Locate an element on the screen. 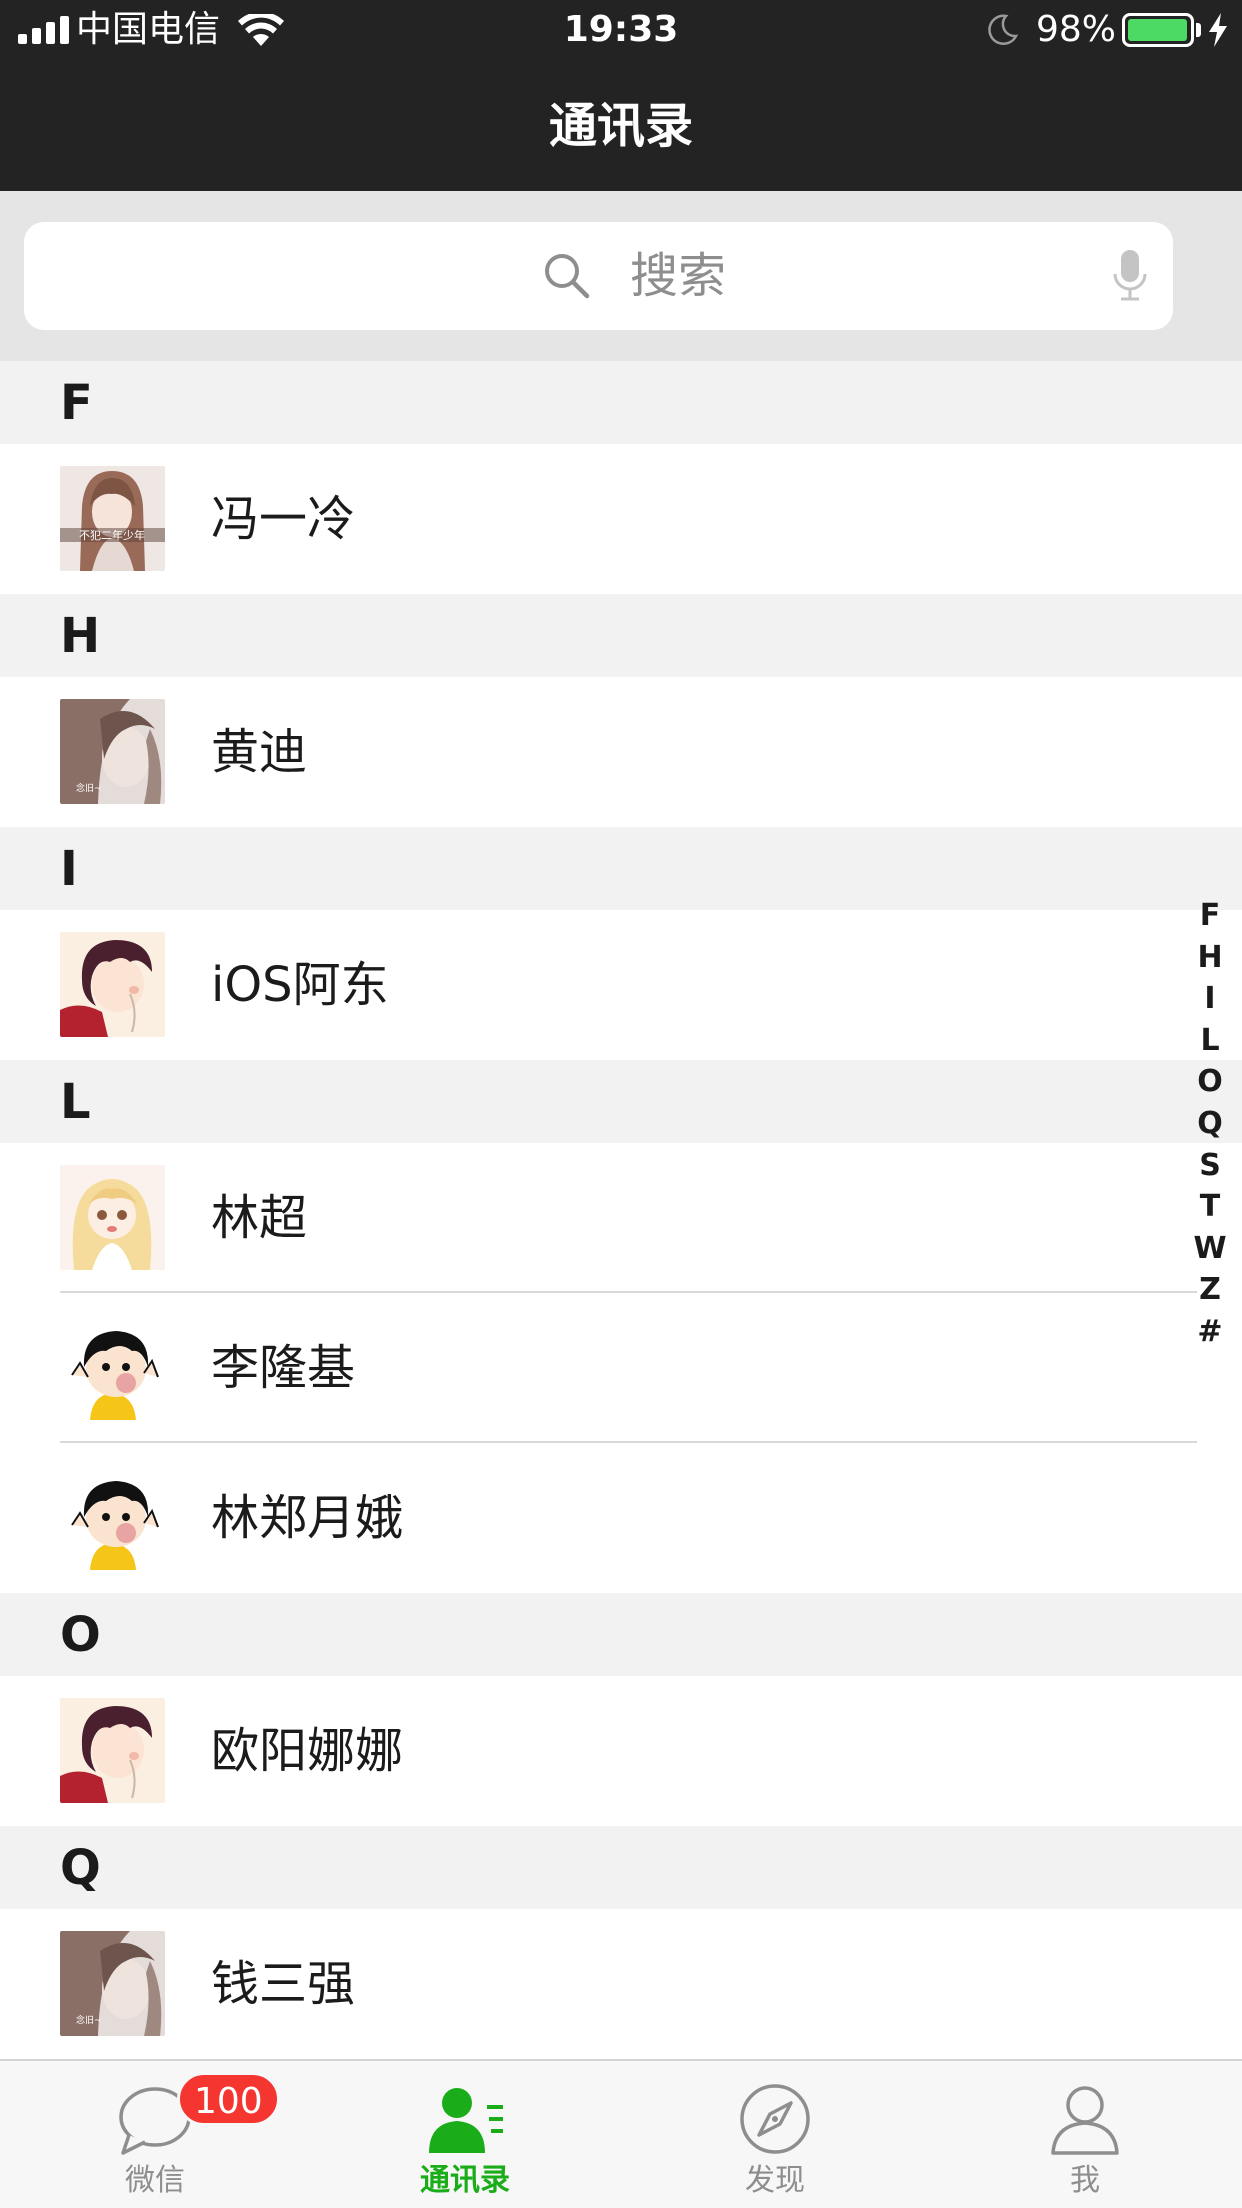 This screenshot has height=2208, width=1242. search-input: 搜索 is located at coordinates (598, 276).